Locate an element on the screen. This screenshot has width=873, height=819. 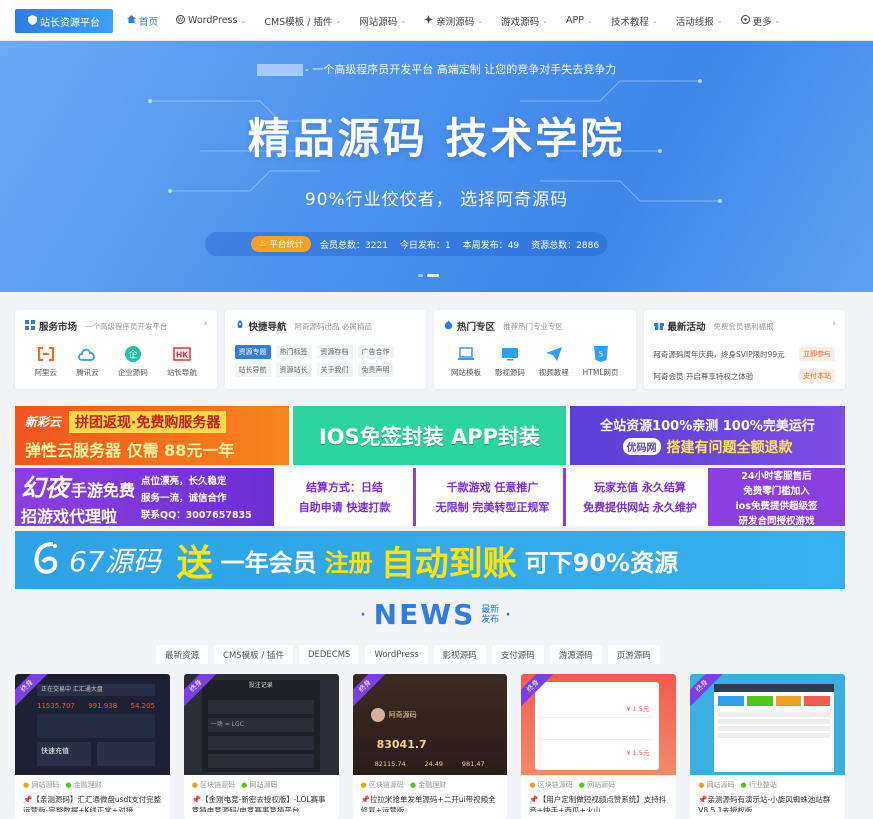
carousel-dots is located at coordinates (428, 275).